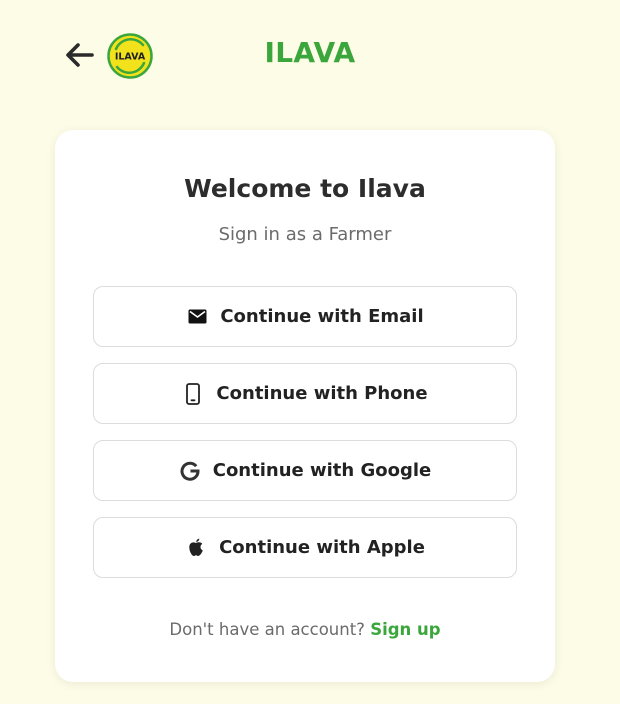 This screenshot has height=704, width=620. I want to click on phone-button-label: Continue with Phone, so click(322, 393).